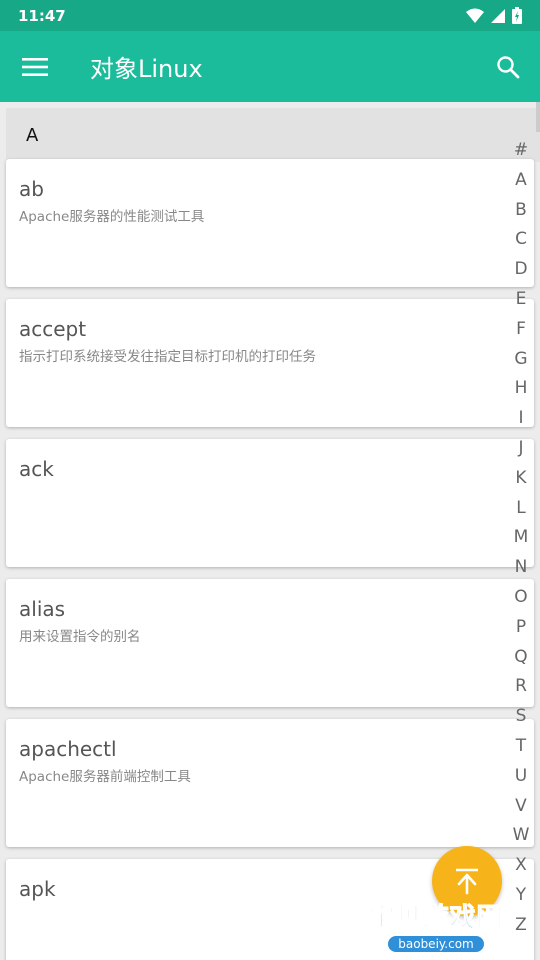 The width and height of the screenshot is (540, 960). I want to click on index-letter: R, so click(521, 687).